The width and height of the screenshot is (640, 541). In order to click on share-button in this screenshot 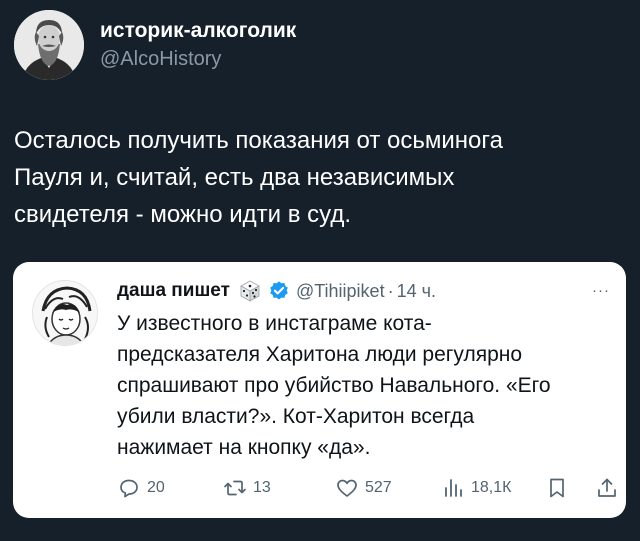, I will do `click(607, 488)`.